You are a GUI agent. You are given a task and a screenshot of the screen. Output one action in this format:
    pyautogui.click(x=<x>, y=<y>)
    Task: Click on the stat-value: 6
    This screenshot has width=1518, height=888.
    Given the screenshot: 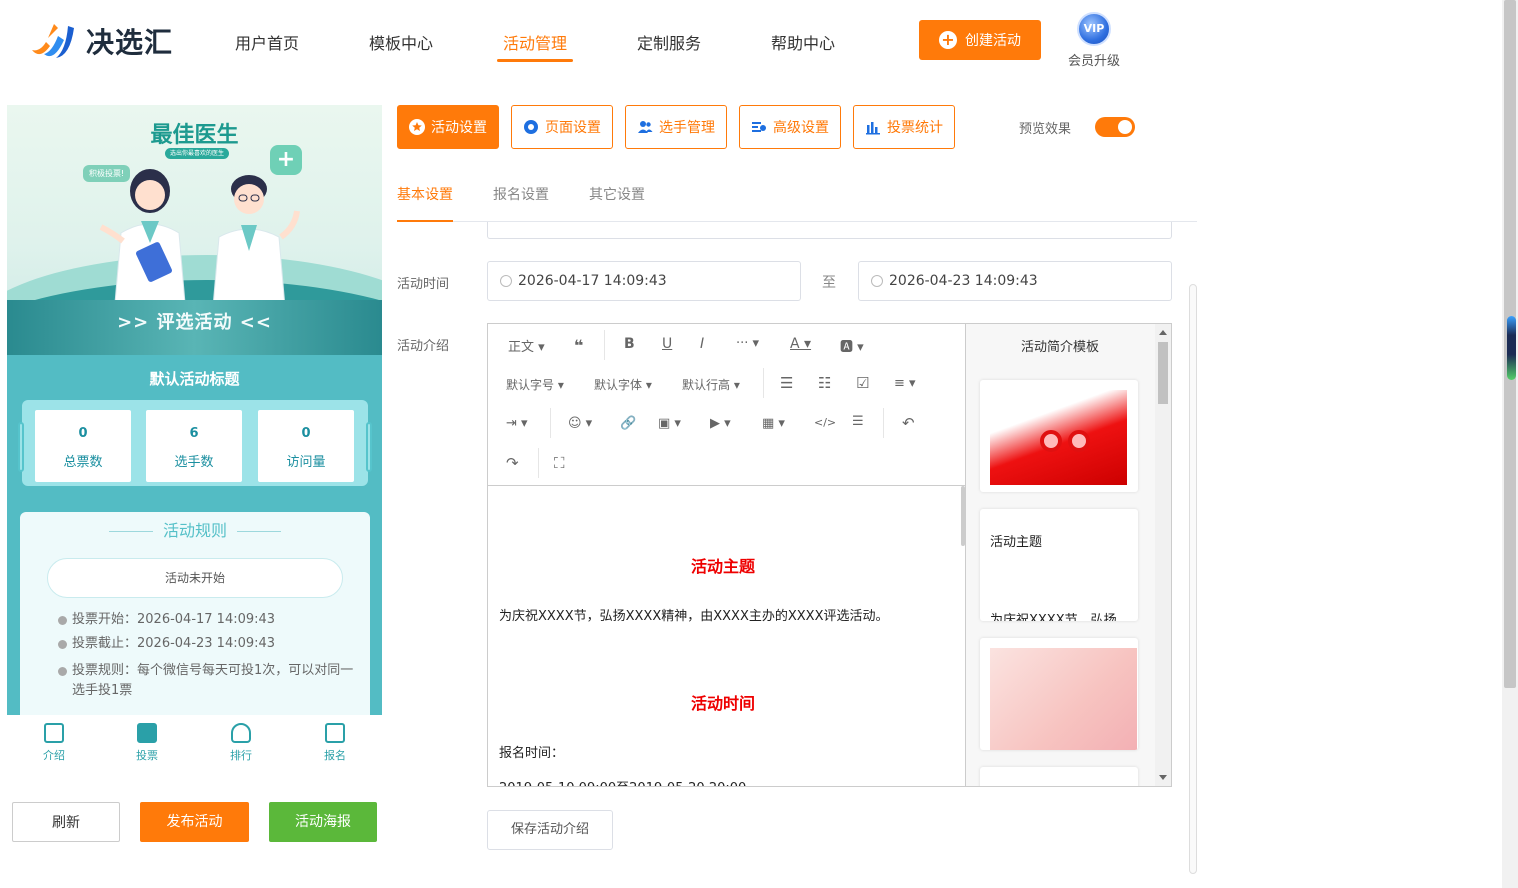 What is the action you would take?
    pyautogui.click(x=194, y=433)
    